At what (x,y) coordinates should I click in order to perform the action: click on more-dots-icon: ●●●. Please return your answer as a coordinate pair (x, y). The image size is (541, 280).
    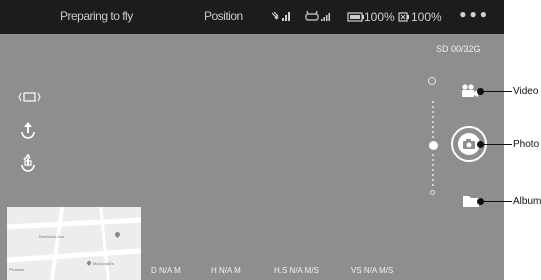
    Looking at the image, I should click on (474, 14).